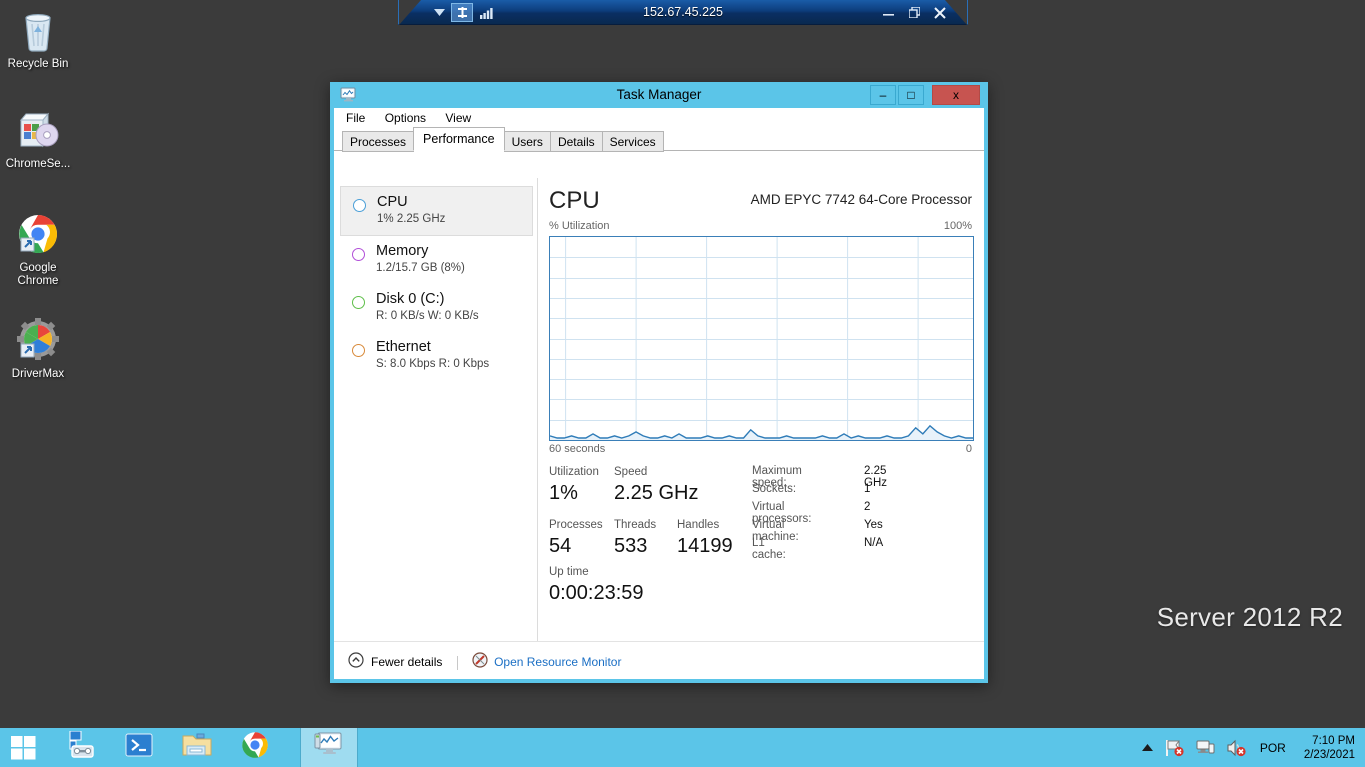  I want to click on stat-threads: Threads 533, so click(635, 538).